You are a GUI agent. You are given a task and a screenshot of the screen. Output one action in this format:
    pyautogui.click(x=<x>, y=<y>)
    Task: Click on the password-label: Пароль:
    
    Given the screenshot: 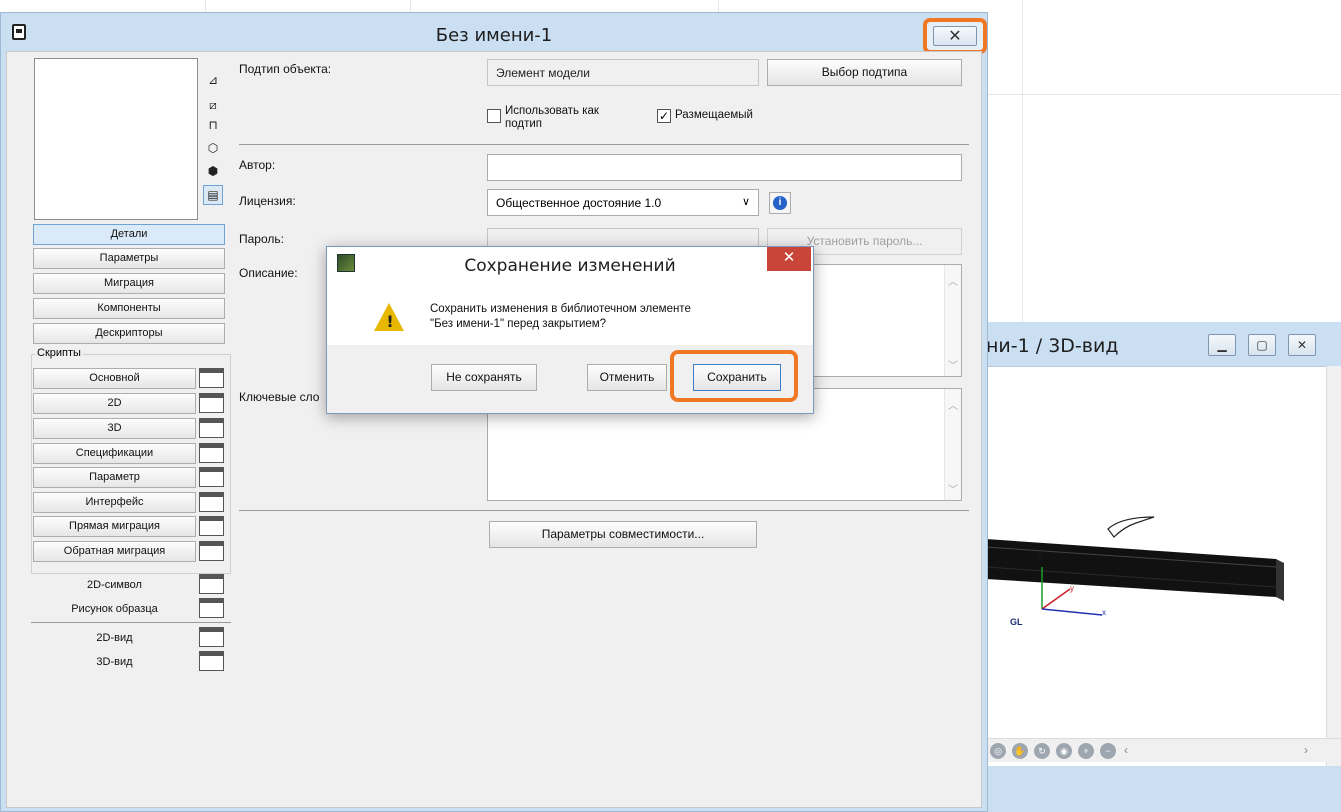 What is the action you would take?
    pyautogui.click(x=261, y=239)
    